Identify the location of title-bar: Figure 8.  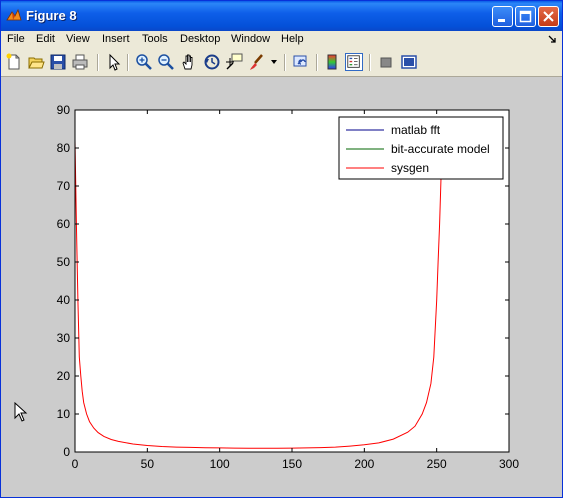
(281, 16).